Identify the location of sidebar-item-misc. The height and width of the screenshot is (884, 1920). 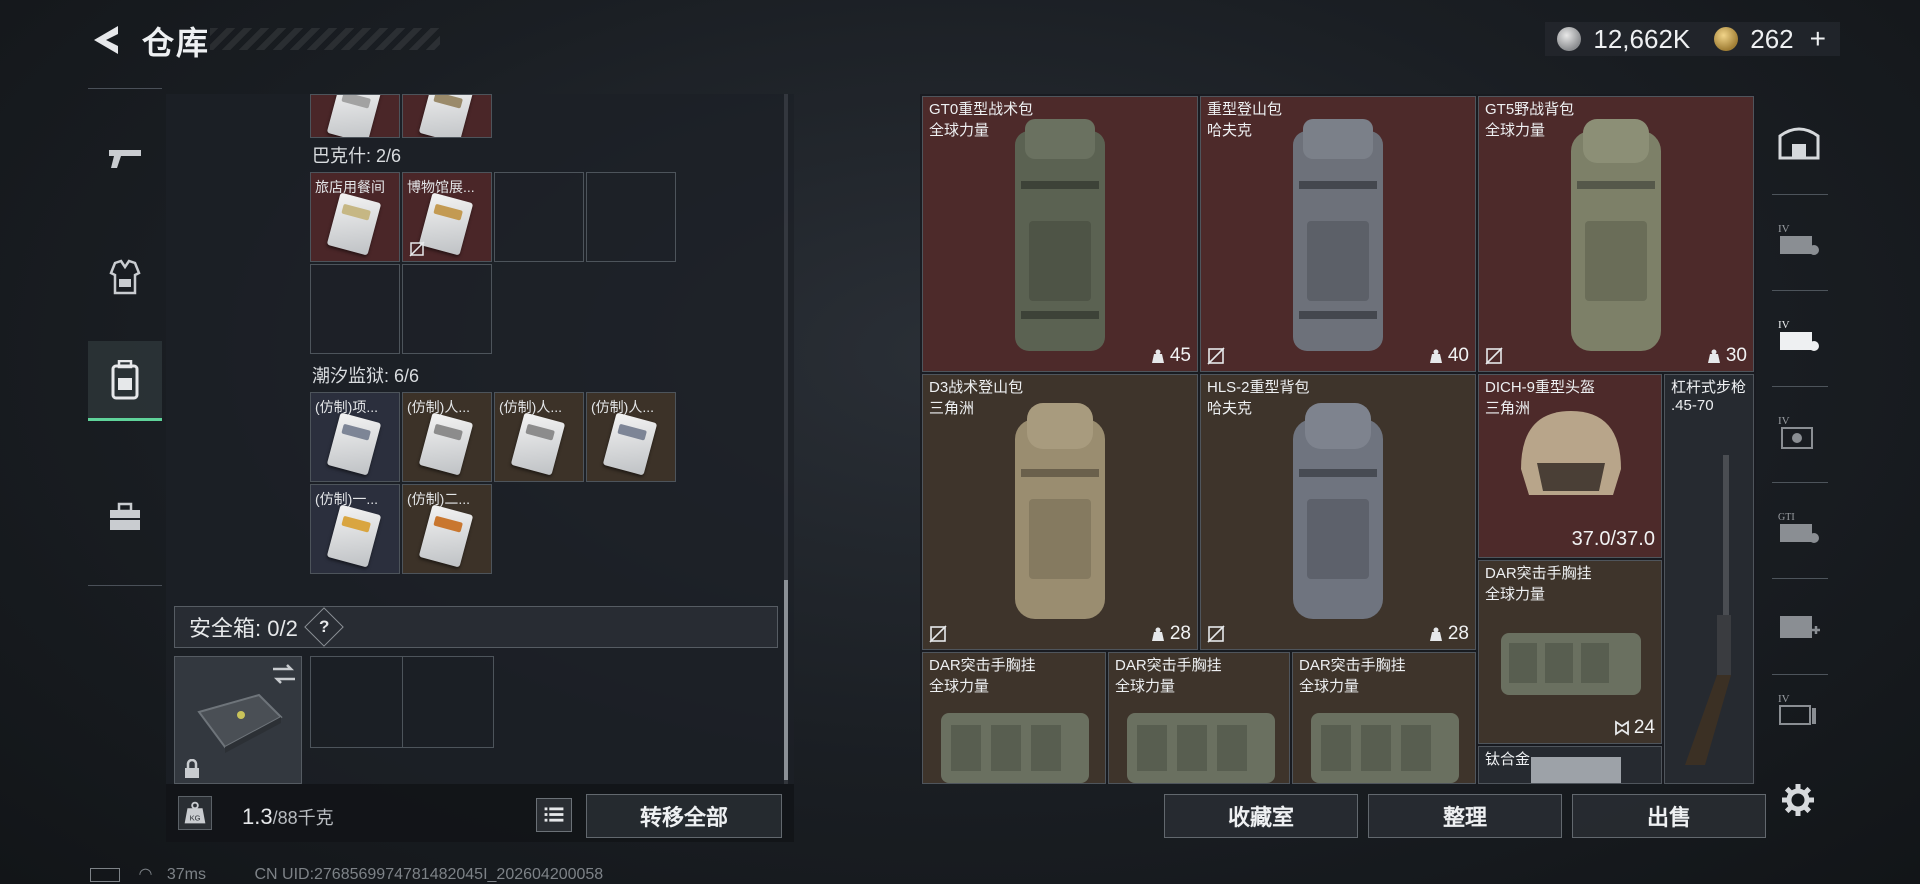
(125, 517).